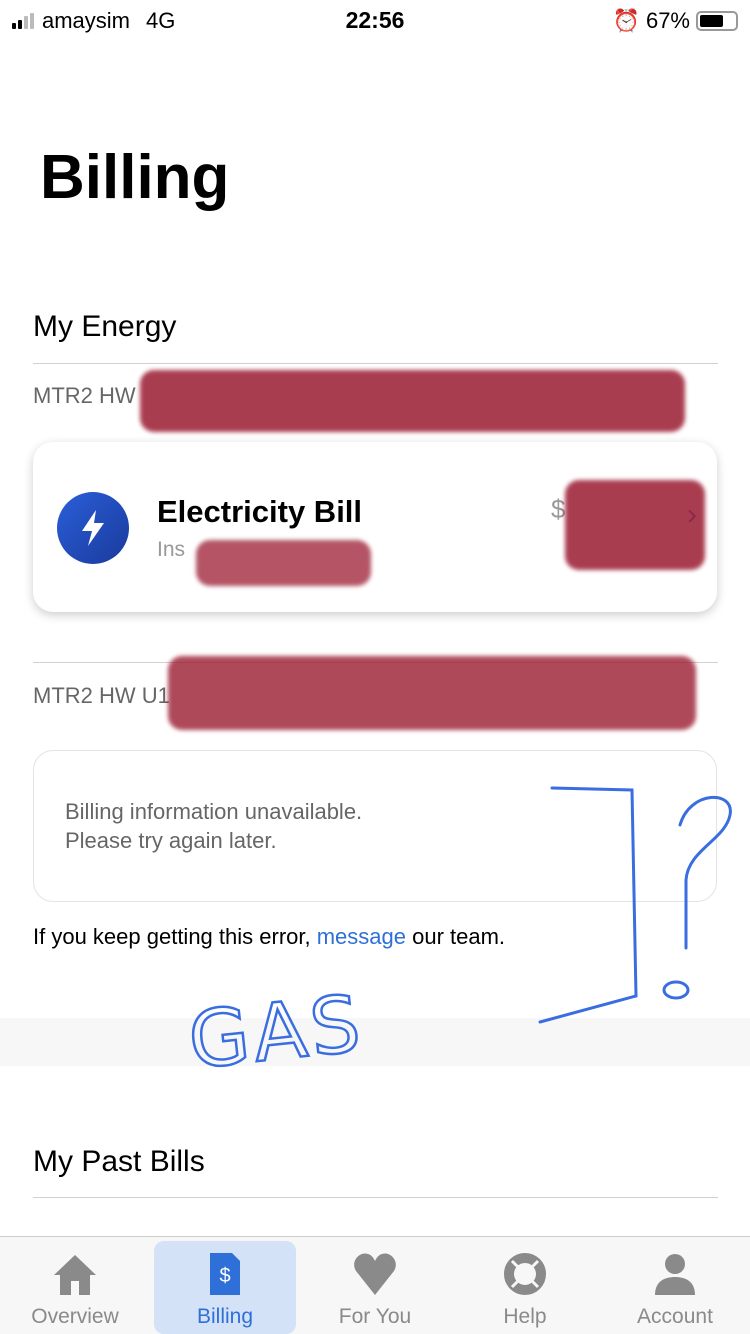 This screenshot has height=1334, width=750. I want to click on note-text: our team., so click(456, 936).